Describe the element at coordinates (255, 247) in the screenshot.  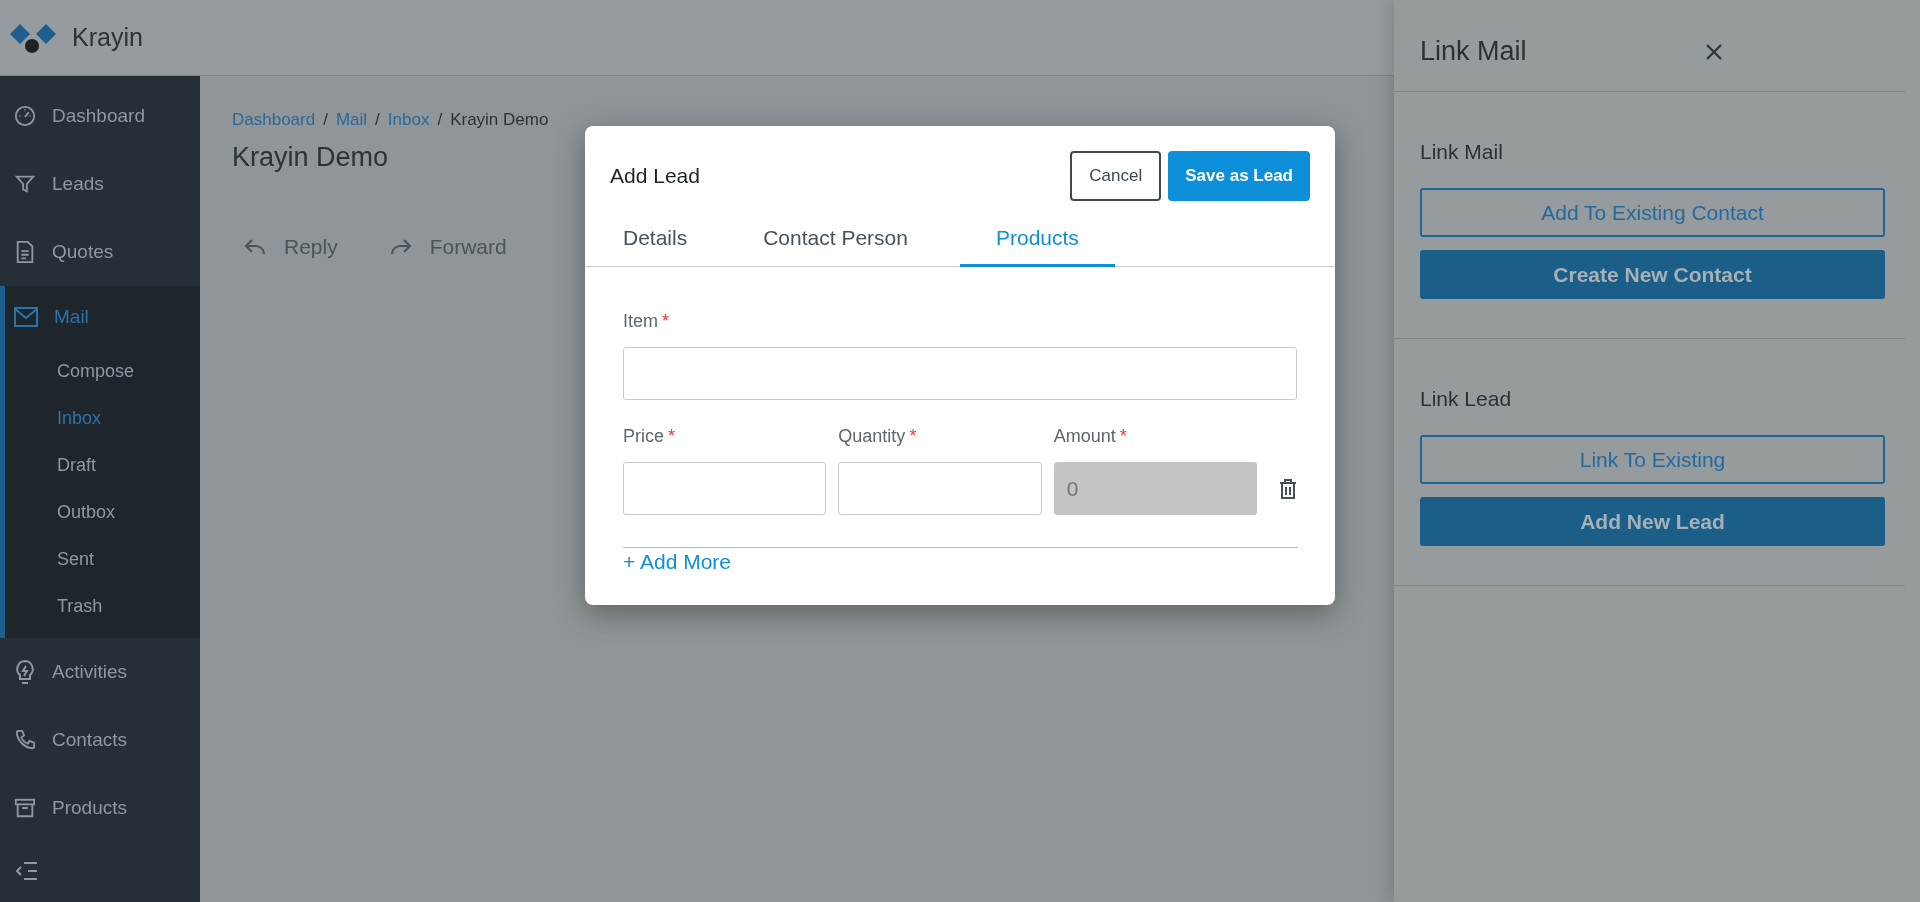
I see `reply-arrow-icon` at that location.